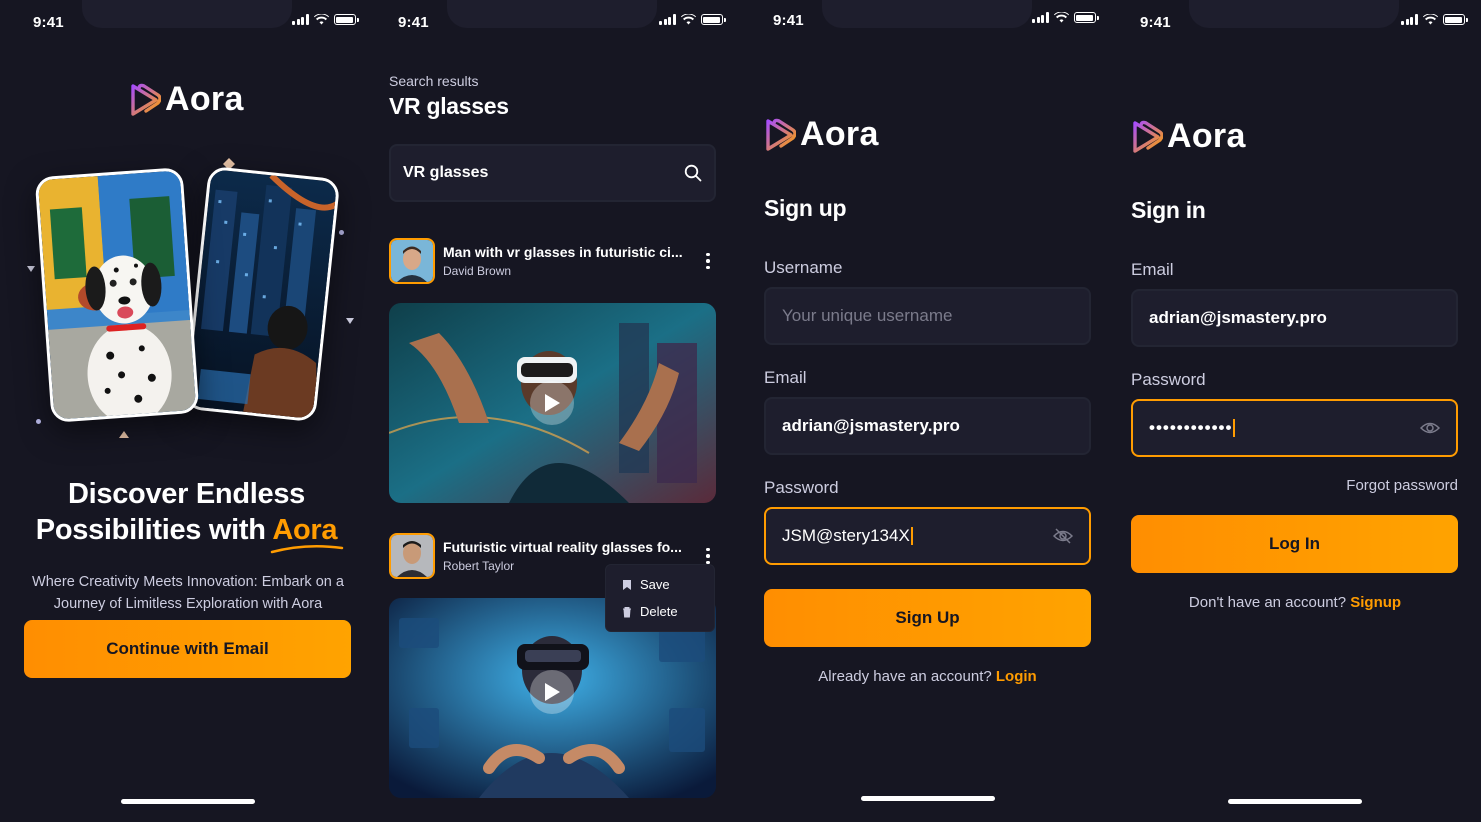 Image resolution: width=1481 pixels, height=822 pixels. I want to click on menu-item-delete: Delete, so click(660, 611).